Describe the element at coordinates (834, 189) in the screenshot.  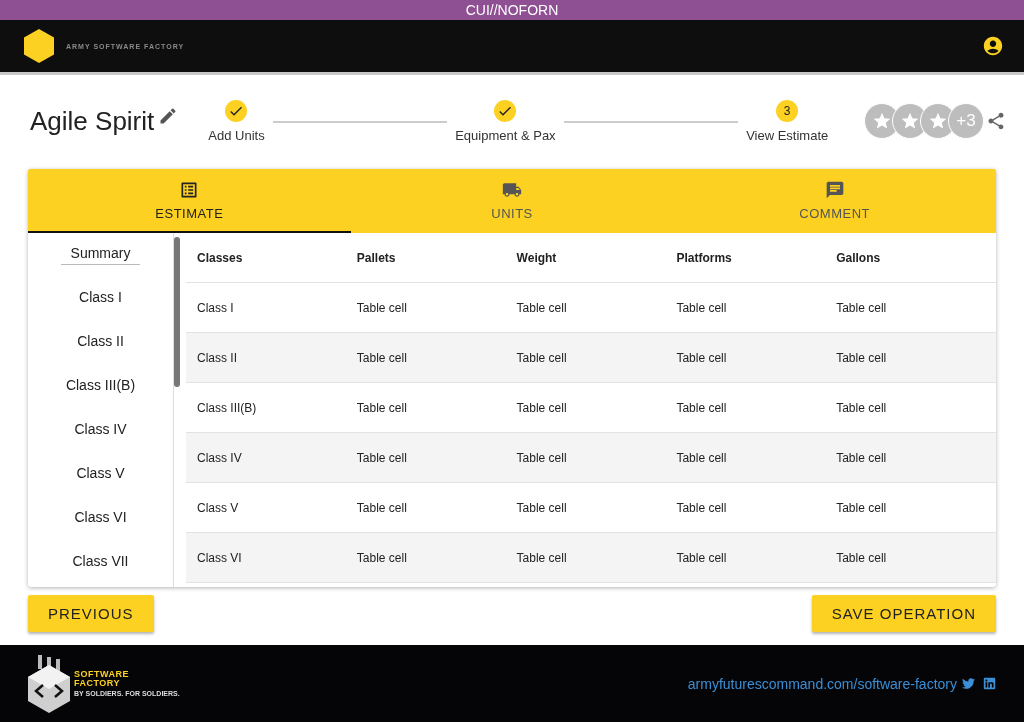
I see `comment-icon` at that location.